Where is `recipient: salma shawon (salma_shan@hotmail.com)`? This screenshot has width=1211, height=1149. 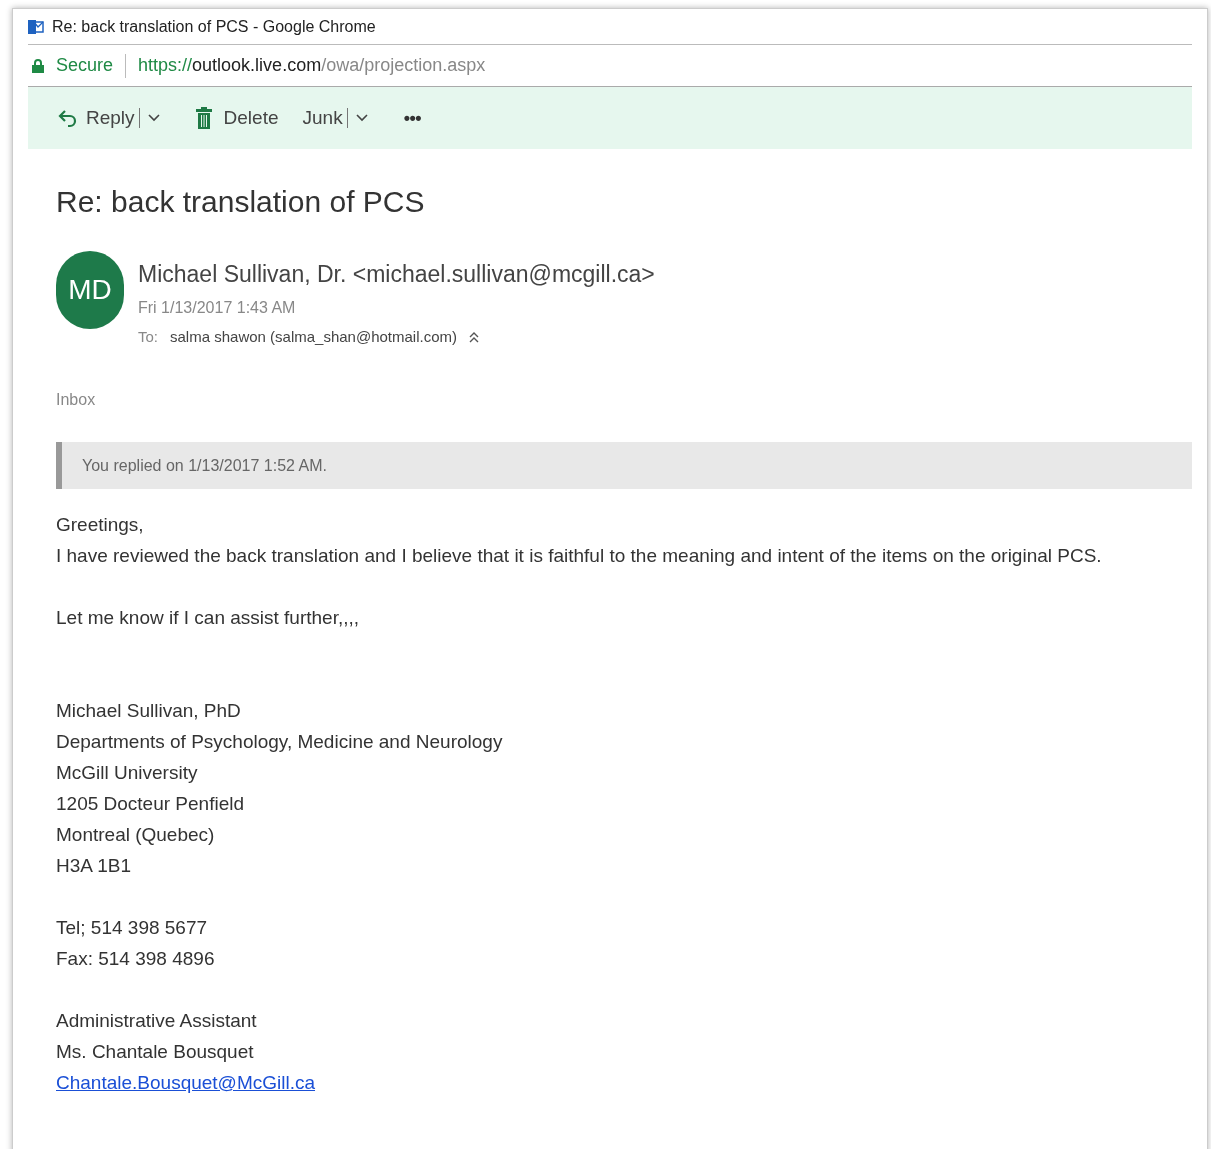 recipient: salma shawon (salma_shan@hotmail.com) is located at coordinates (314, 336).